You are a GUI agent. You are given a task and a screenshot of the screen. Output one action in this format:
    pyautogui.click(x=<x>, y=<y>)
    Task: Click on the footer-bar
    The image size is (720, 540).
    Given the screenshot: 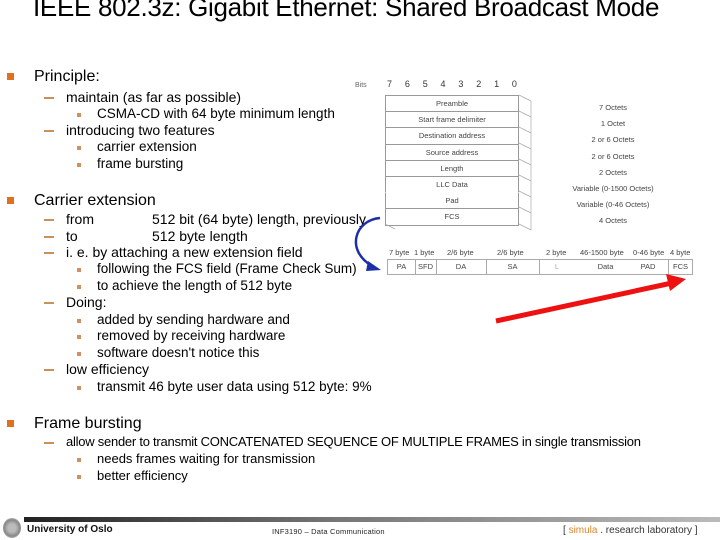 What is the action you would take?
    pyautogui.click(x=372, y=519)
    